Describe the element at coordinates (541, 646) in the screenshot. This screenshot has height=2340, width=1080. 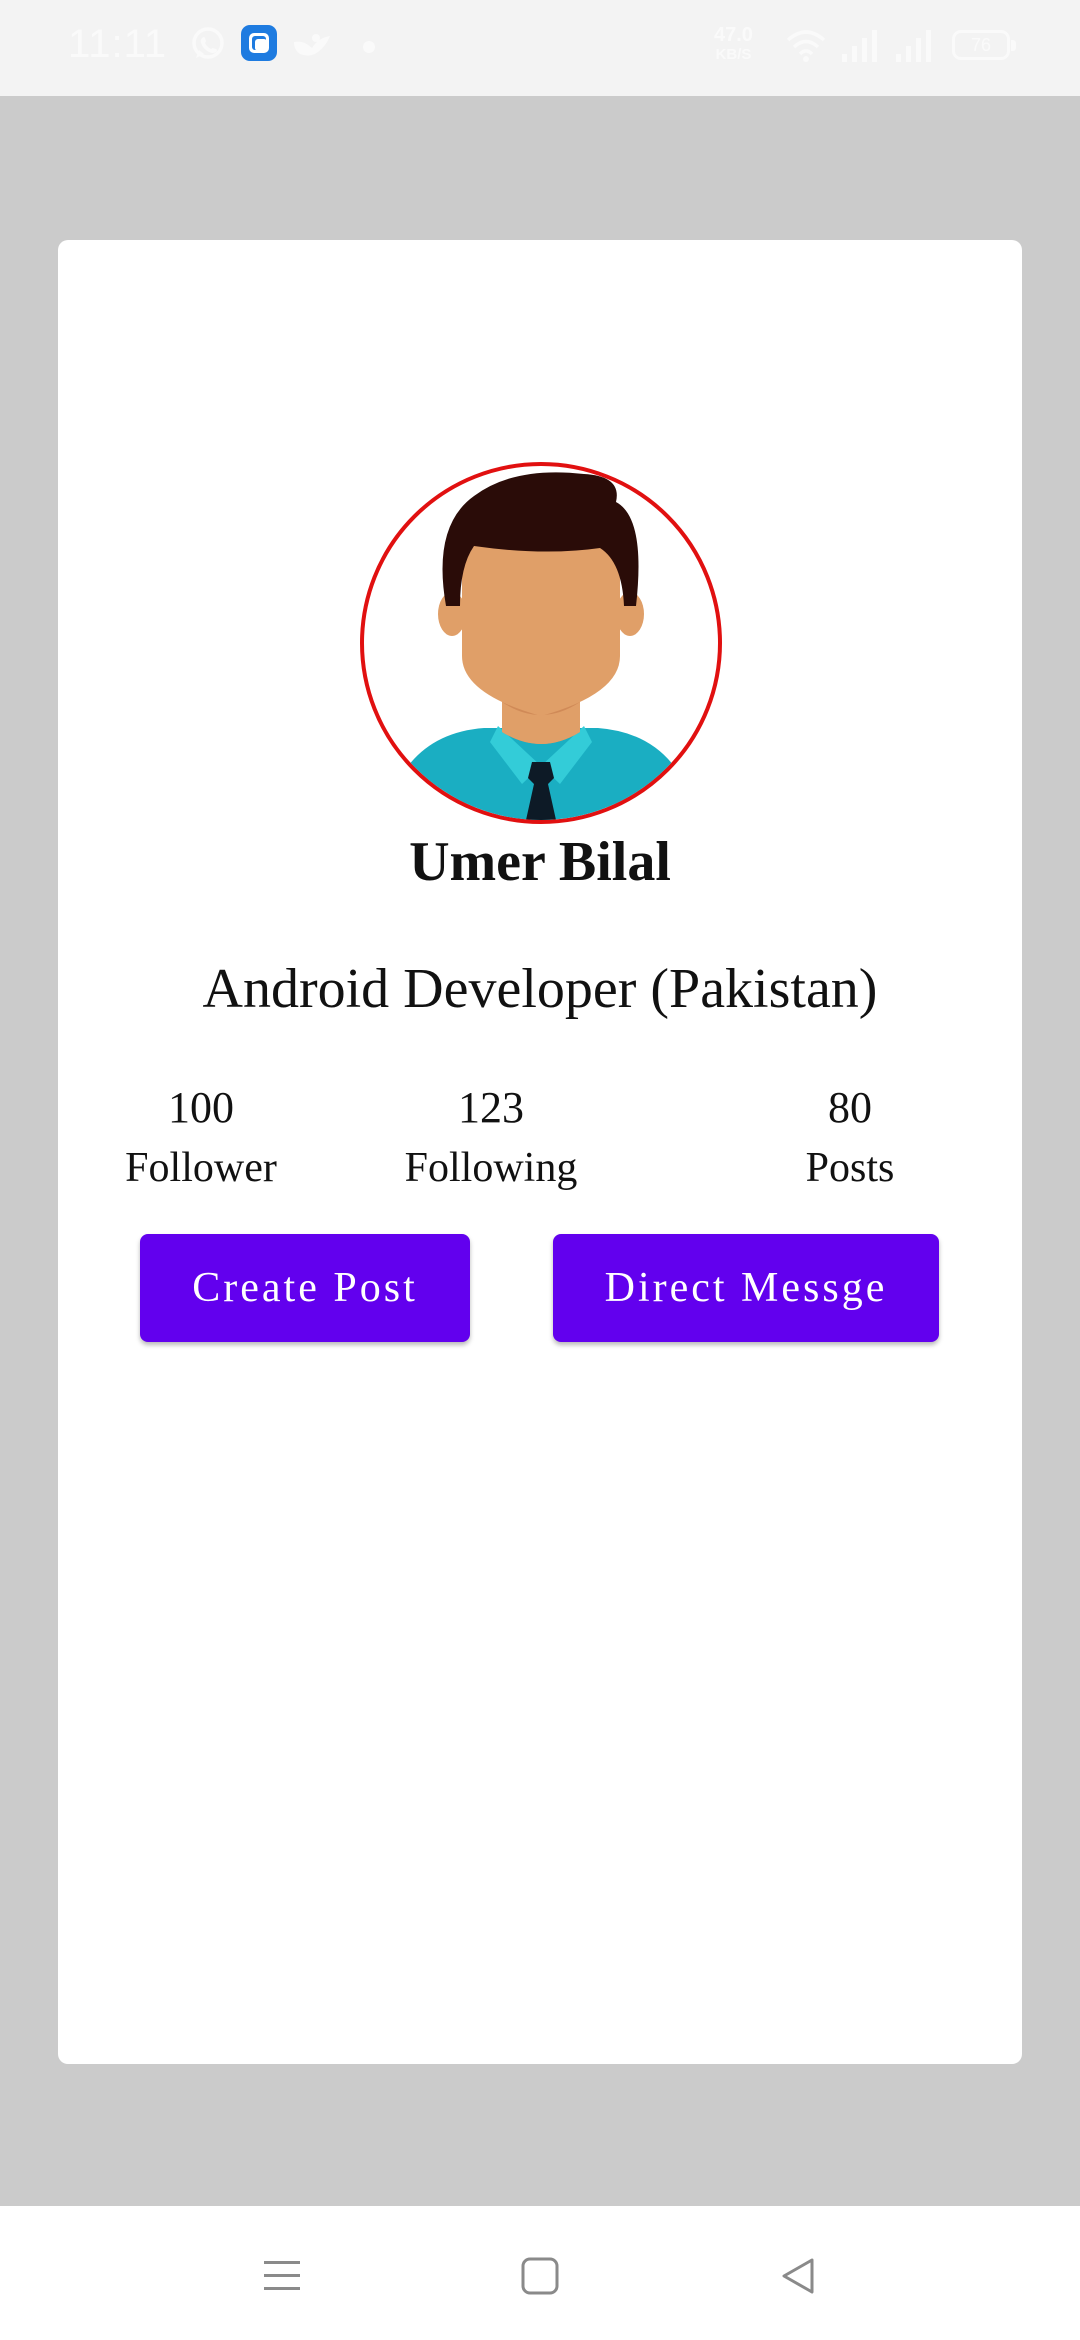
I see `avatar-illustration` at that location.